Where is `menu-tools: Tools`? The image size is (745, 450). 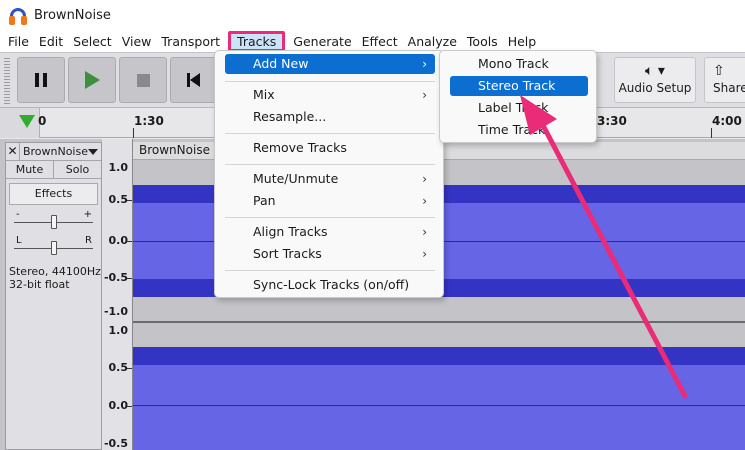 menu-tools: Tools is located at coordinates (482, 41).